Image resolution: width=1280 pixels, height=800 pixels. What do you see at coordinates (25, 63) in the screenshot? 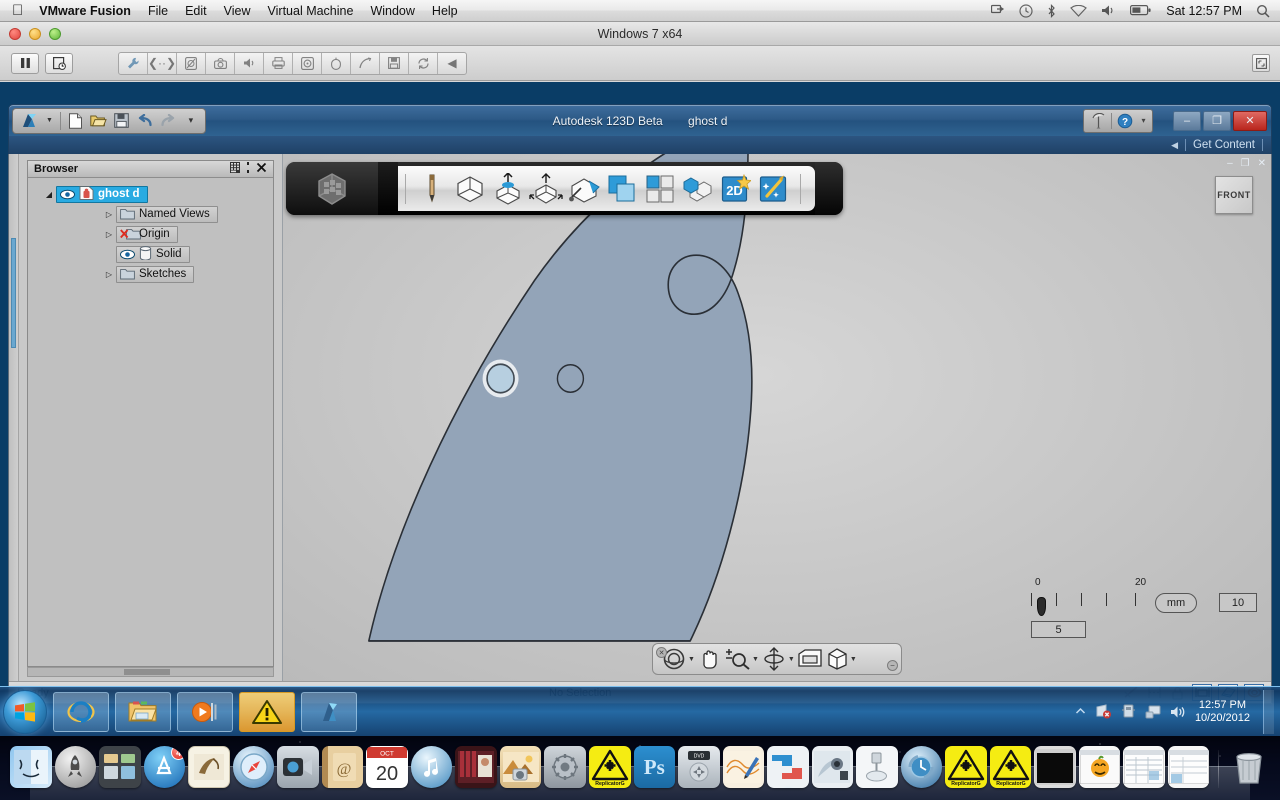
I see `pause-button` at bounding box center [25, 63].